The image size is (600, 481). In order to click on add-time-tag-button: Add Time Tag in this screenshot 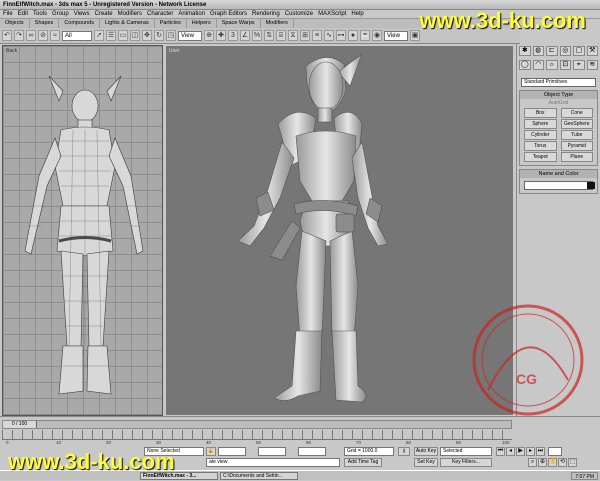, I will do `click(363, 462)`.